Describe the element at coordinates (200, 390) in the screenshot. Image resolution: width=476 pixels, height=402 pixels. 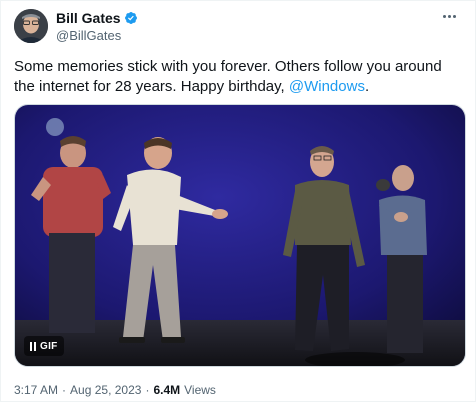
I see `views-label: Views` at that location.